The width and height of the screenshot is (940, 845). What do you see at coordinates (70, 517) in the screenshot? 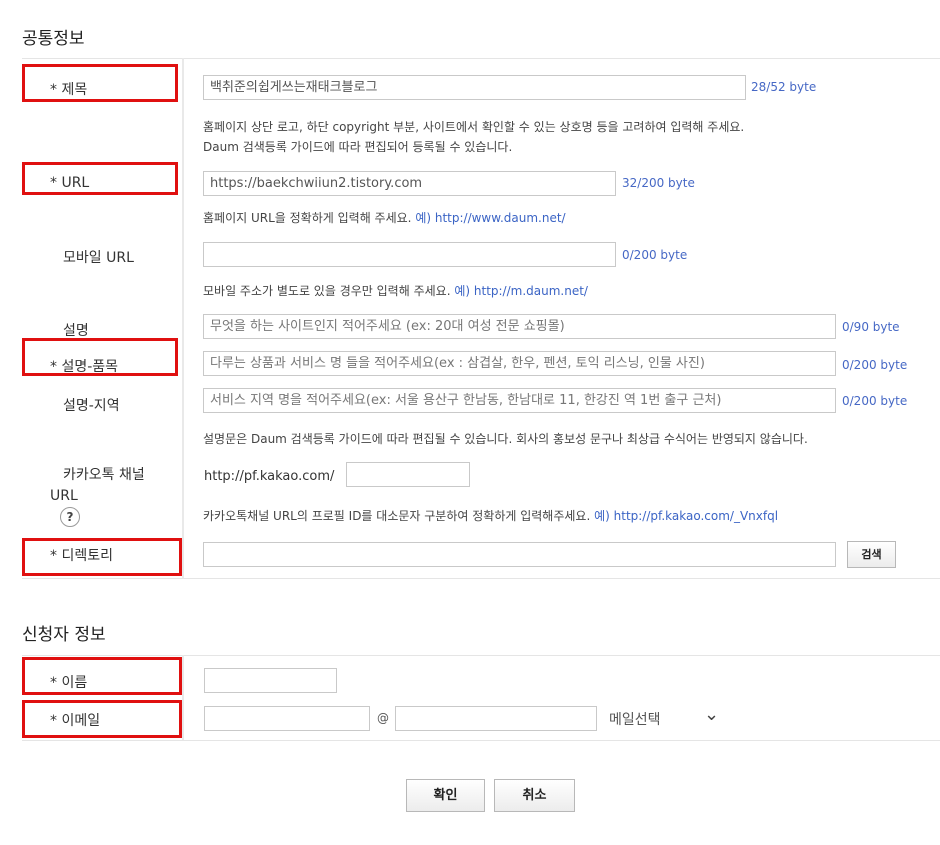
I see `help-icon: ?` at bounding box center [70, 517].